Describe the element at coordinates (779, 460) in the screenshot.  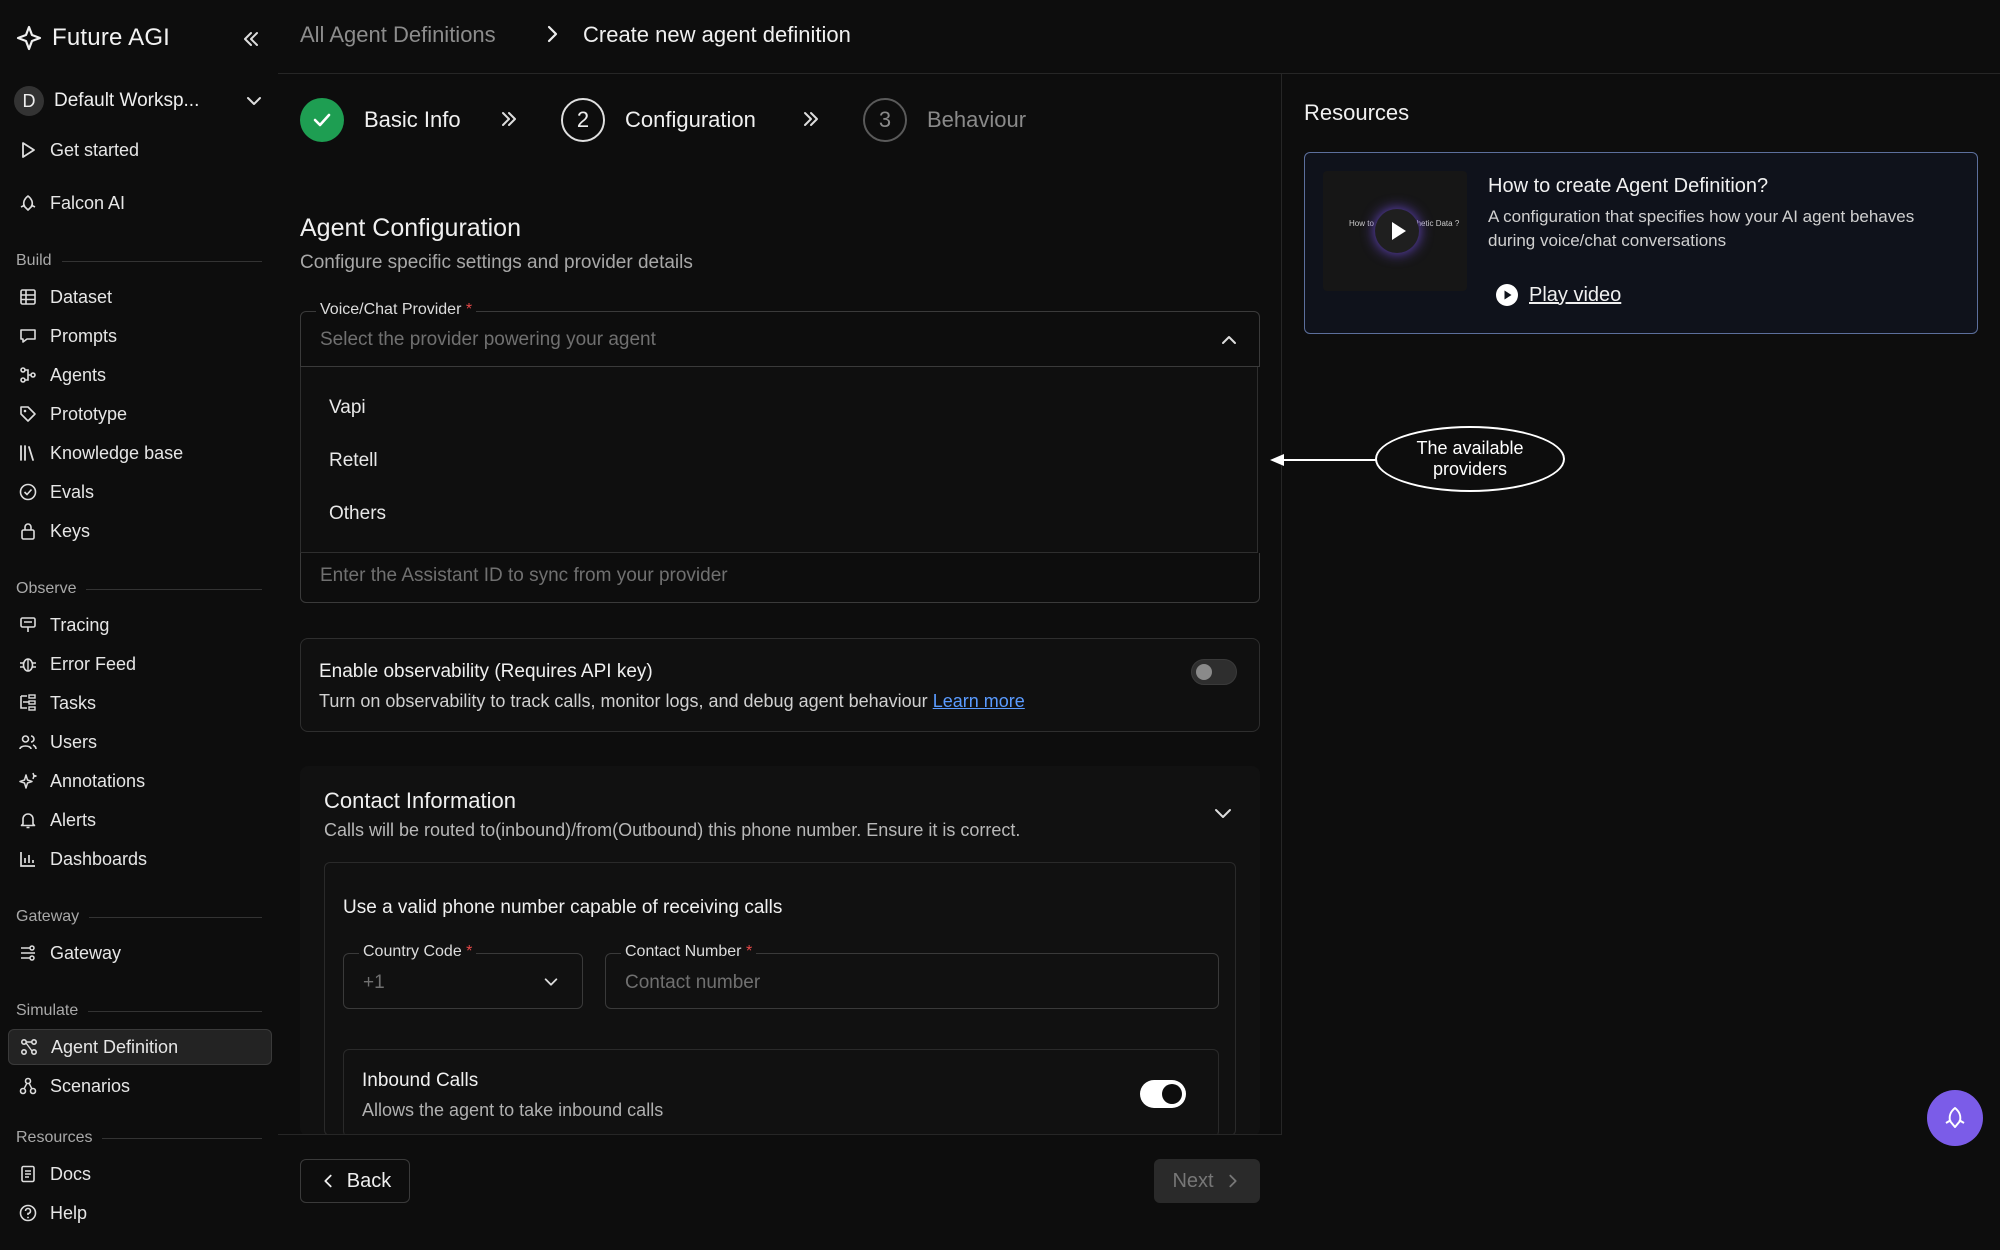
I see `provider-dropdown: Vapi Retell Others` at that location.